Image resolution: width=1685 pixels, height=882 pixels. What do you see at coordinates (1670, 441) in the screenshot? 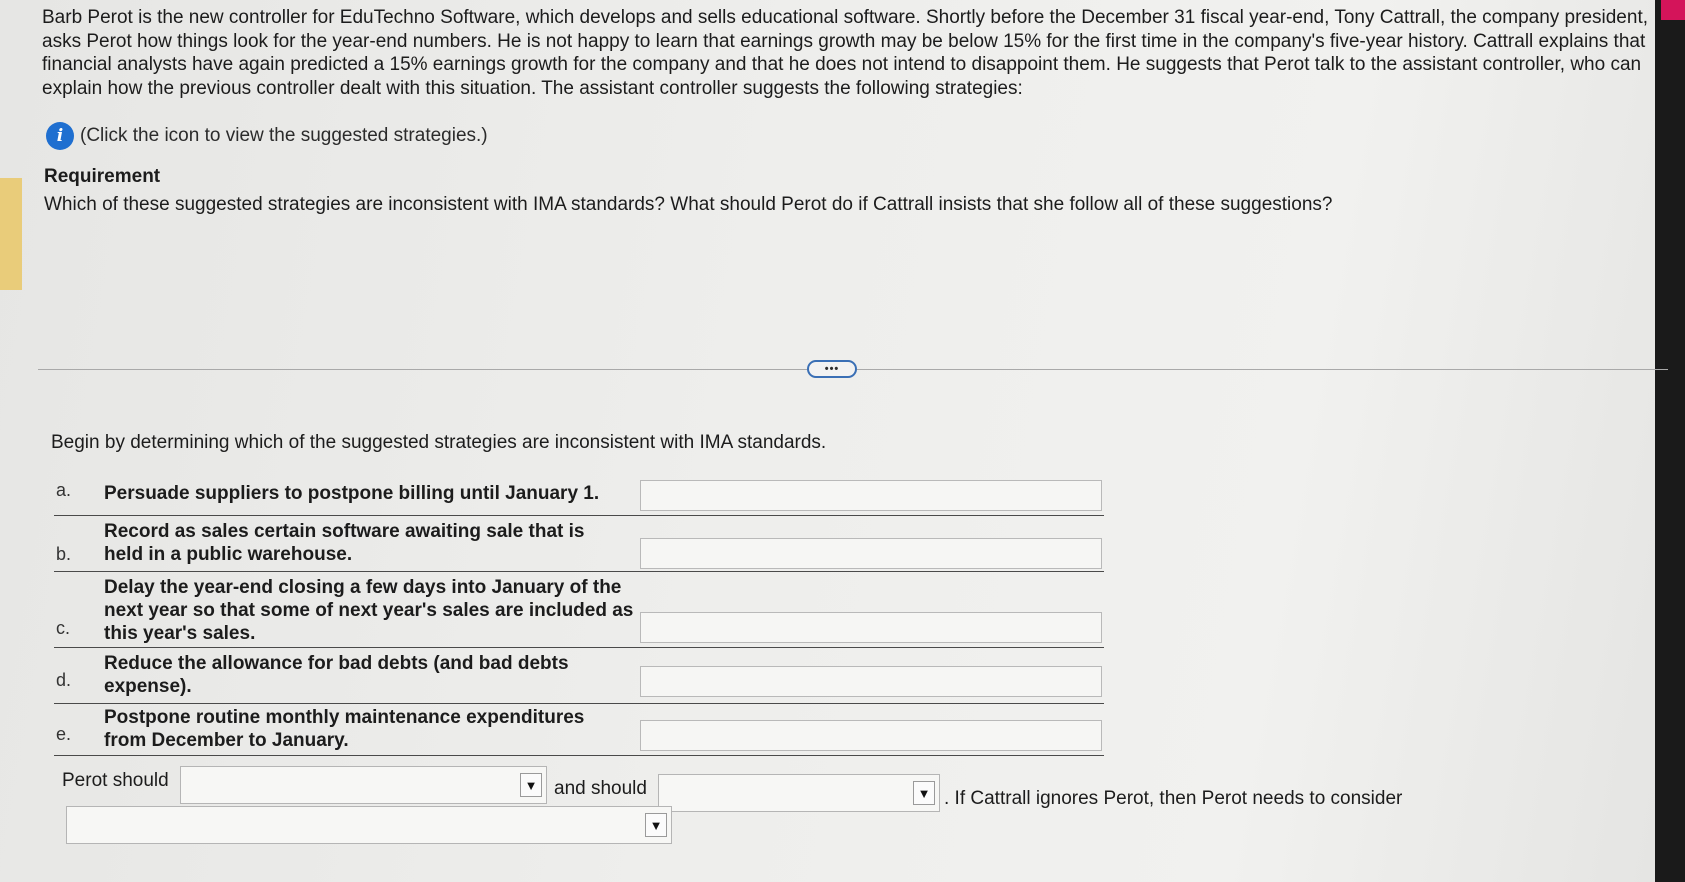
I see `window-edge` at bounding box center [1670, 441].